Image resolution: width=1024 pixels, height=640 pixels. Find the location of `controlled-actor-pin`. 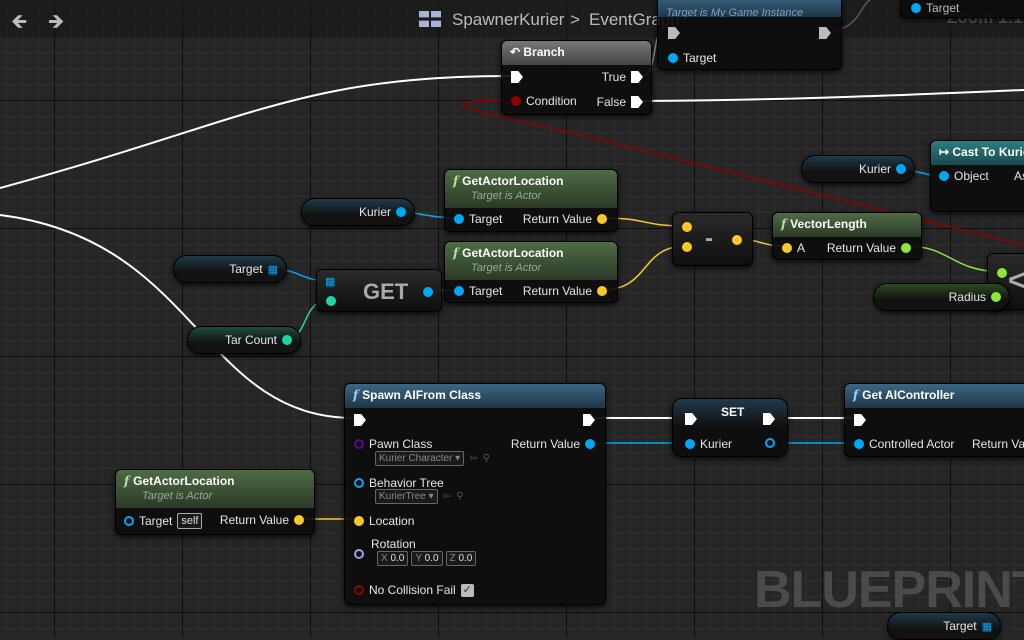

controlled-actor-pin is located at coordinates (859, 444).